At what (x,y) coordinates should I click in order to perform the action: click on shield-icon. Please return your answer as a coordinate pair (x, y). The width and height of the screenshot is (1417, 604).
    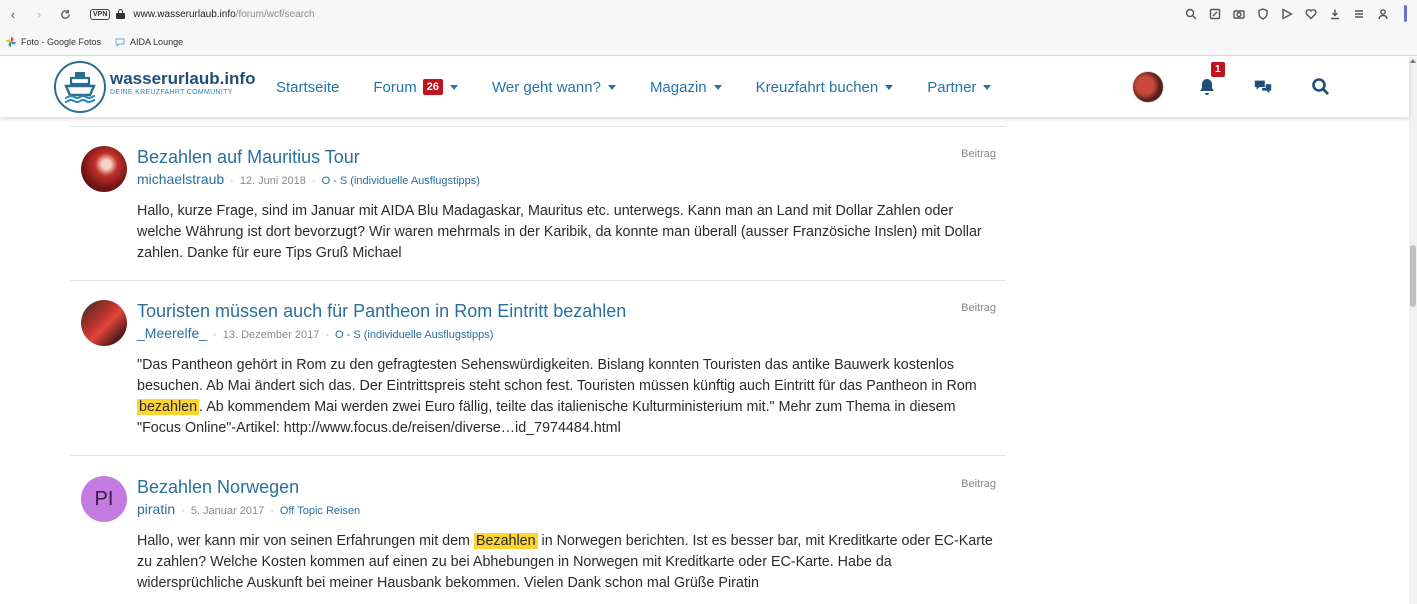
    Looking at the image, I should click on (1263, 14).